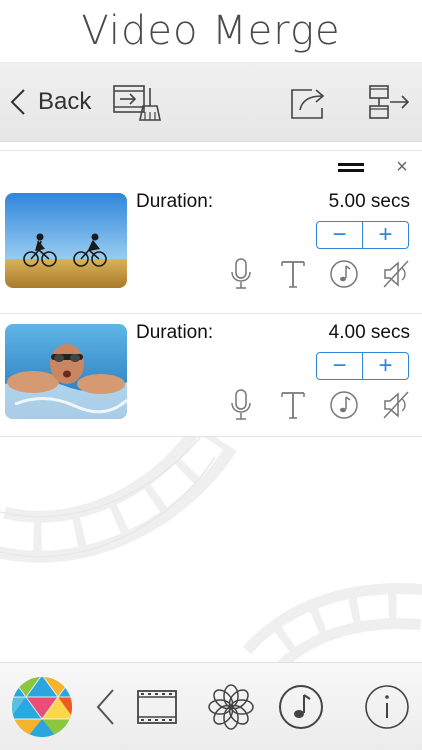 The width and height of the screenshot is (422, 750). Describe the element at coordinates (309, 102) in the screenshot. I see `share-icon` at that location.